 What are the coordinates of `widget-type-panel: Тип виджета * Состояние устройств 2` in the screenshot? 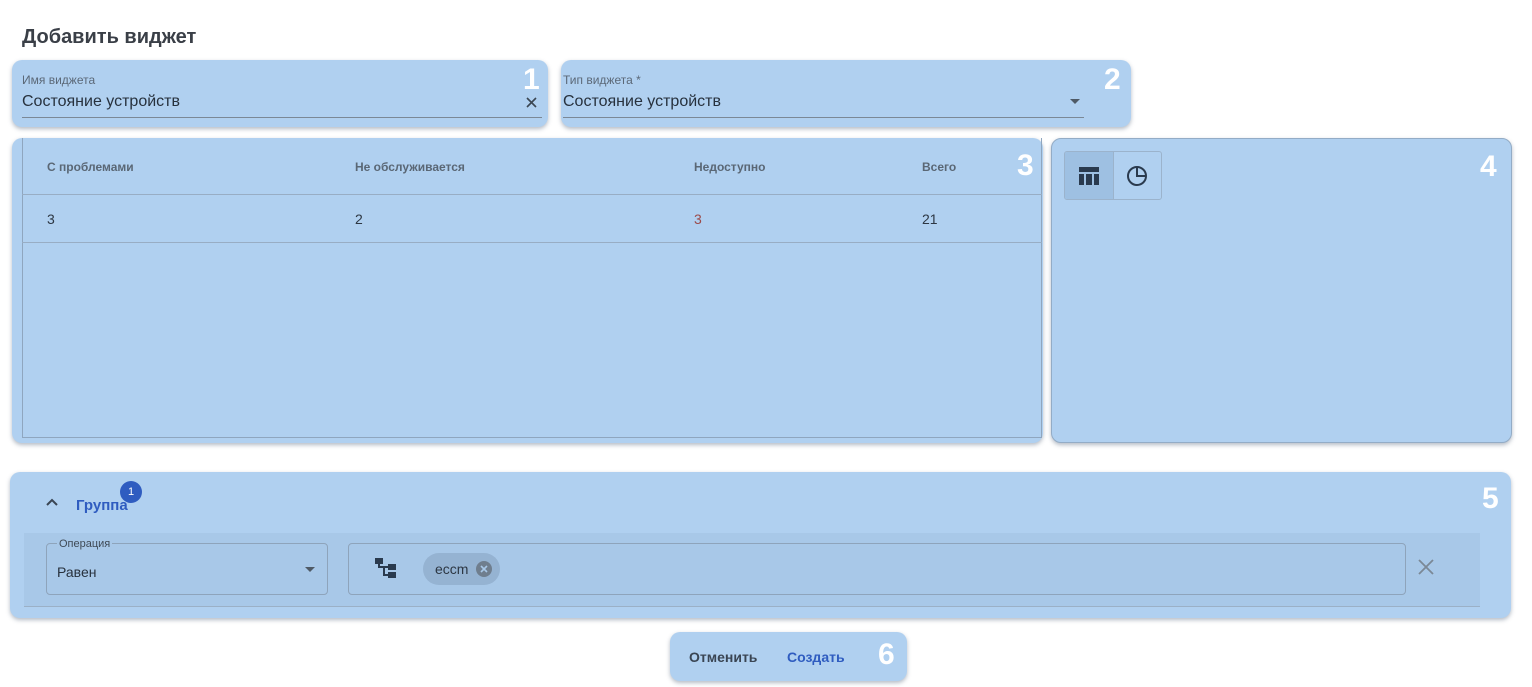 It's located at (846, 93).